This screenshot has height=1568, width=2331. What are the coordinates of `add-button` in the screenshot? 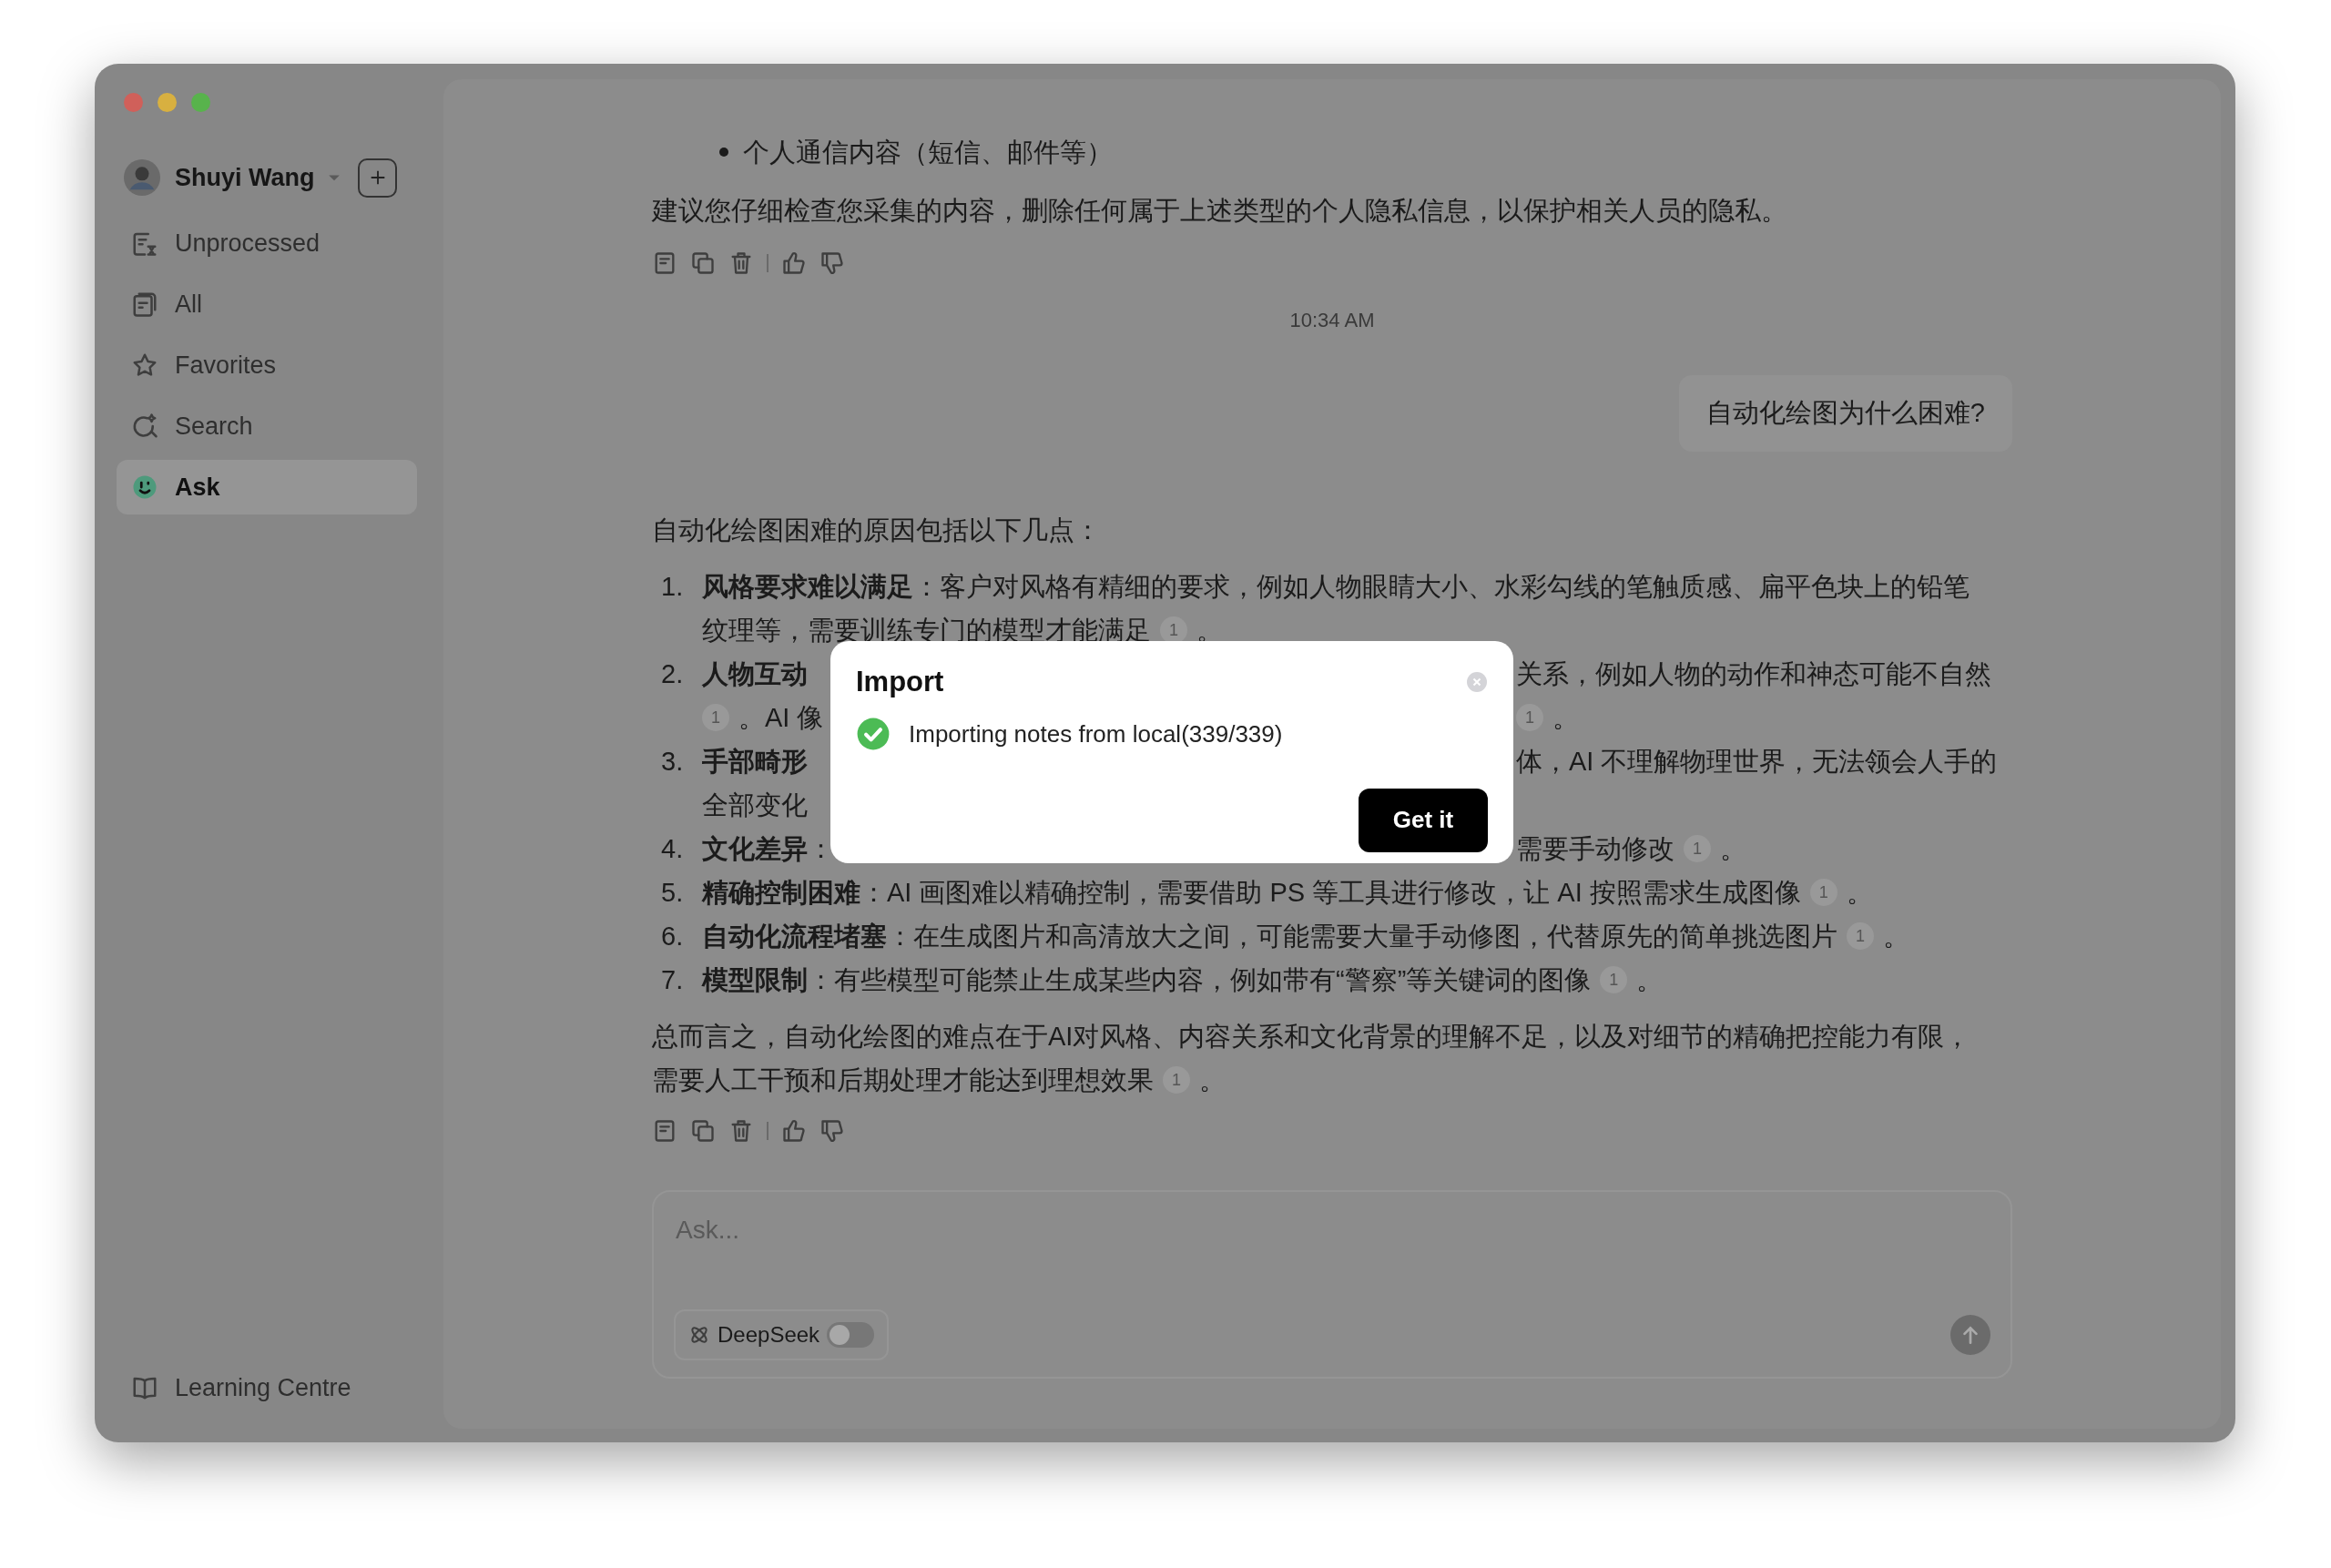 It's located at (377, 178).